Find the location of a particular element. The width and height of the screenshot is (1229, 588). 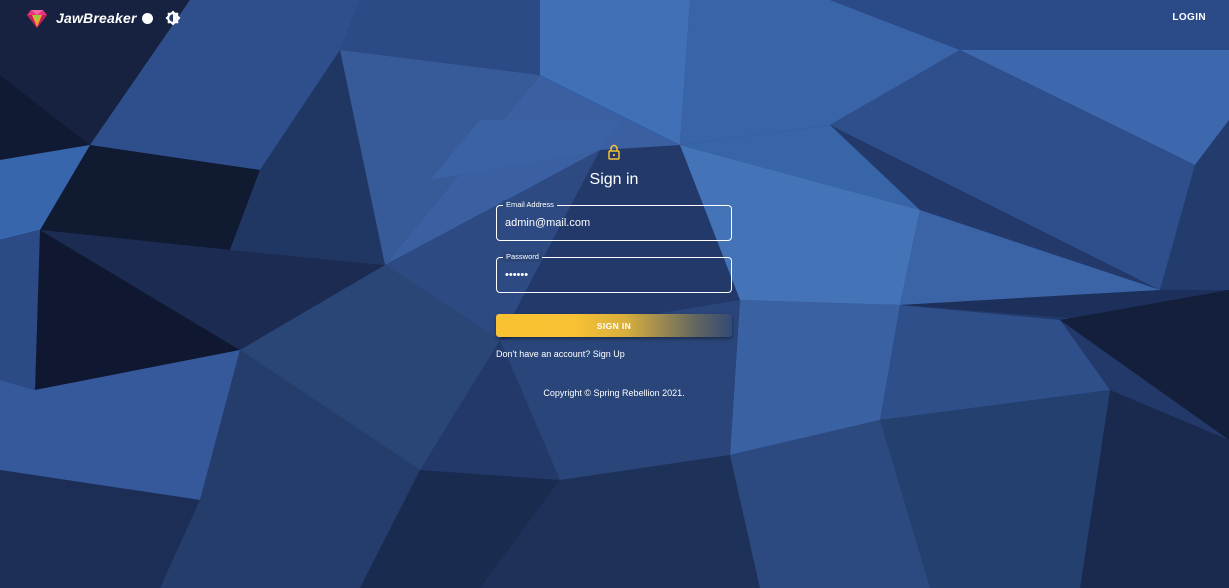

brand: JawBreaker is located at coordinates (81, 18).